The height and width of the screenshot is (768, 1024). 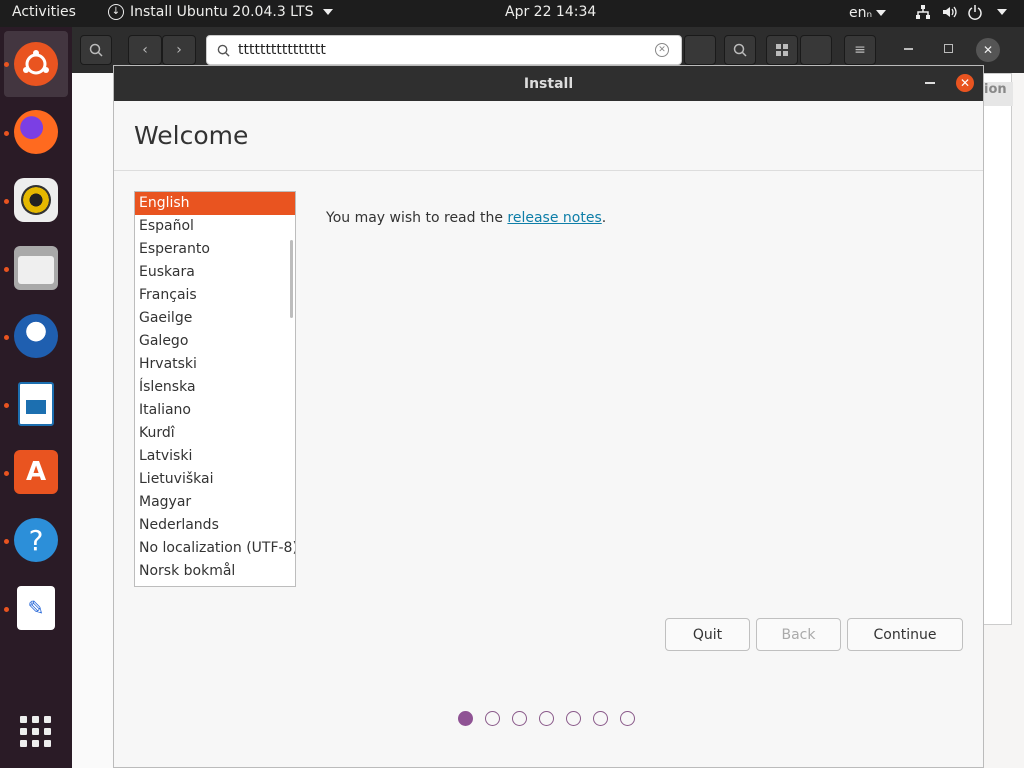 I want to click on search-button, so click(x=740, y=50).